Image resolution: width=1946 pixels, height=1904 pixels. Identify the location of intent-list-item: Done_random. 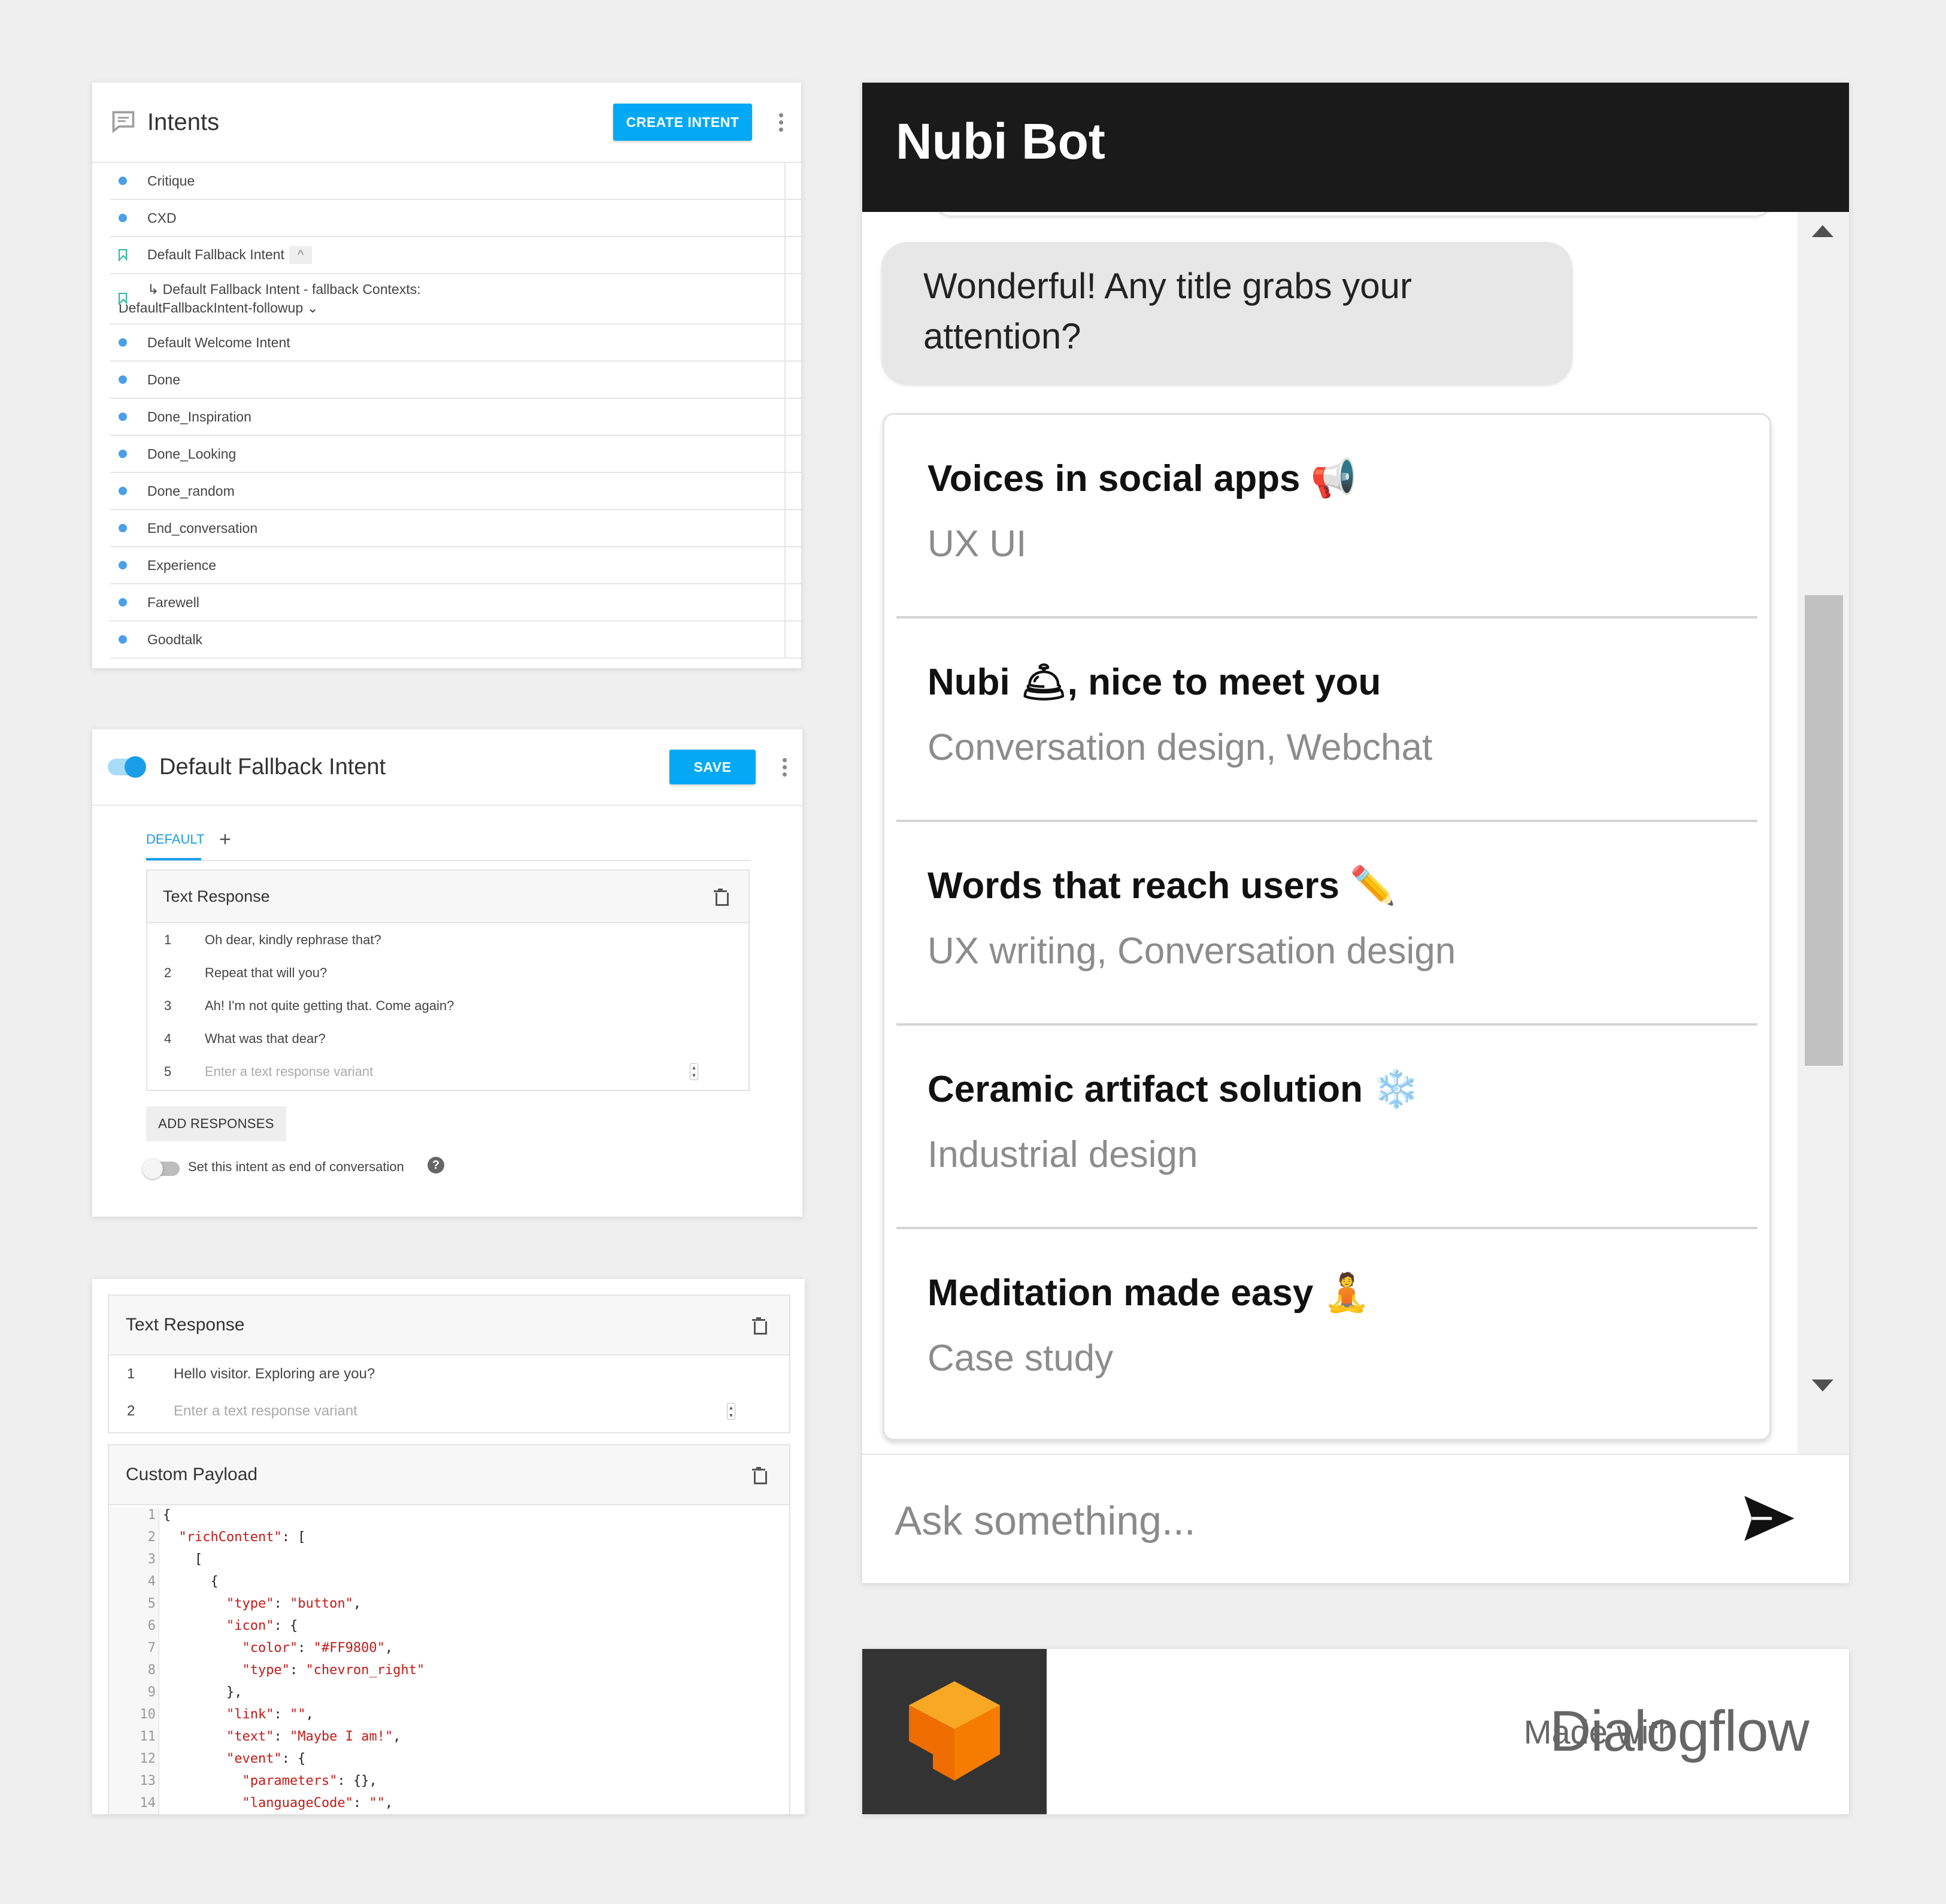
(455, 491).